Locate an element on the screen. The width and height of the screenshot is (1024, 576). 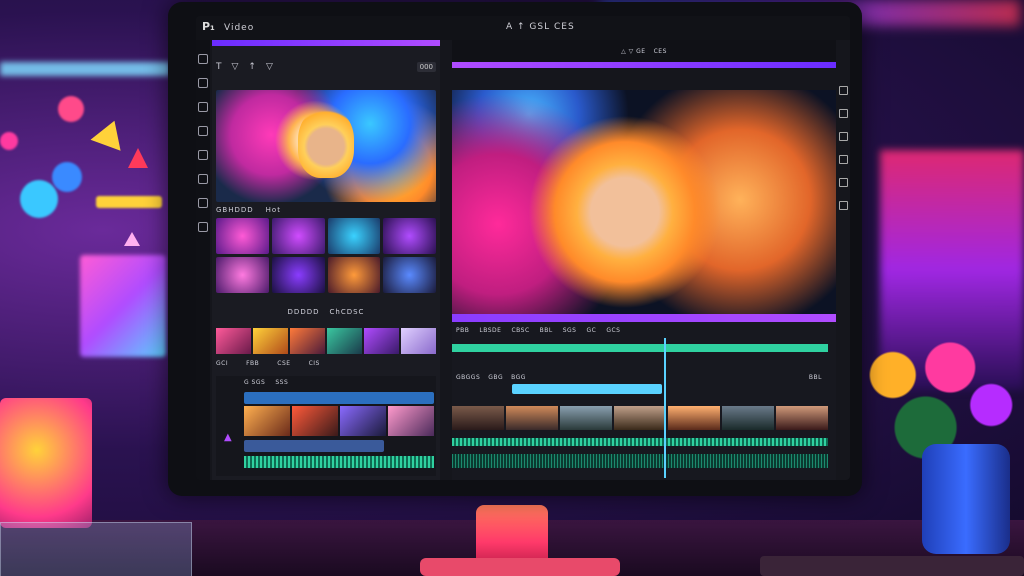
fx-icon is located at coordinates (203, 227).